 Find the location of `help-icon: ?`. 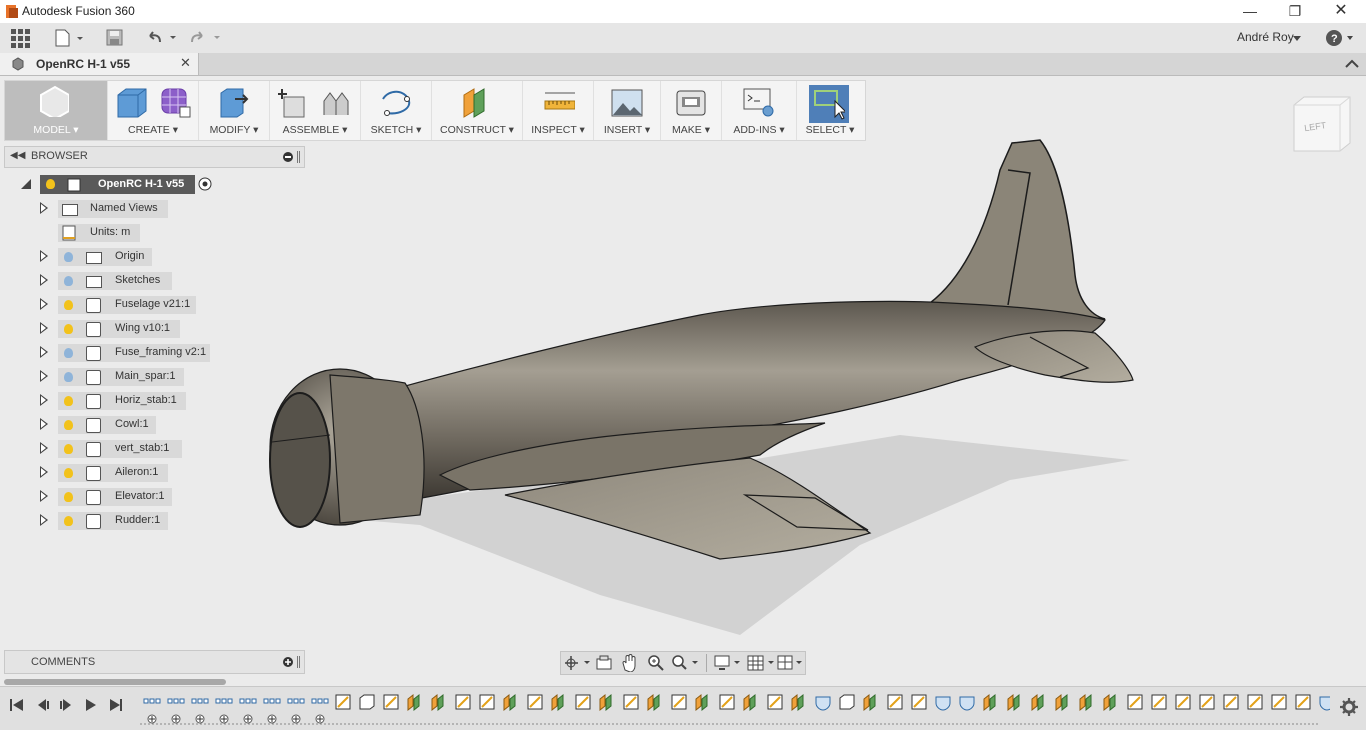

help-icon: ? is located at coordinates (1341, 38).